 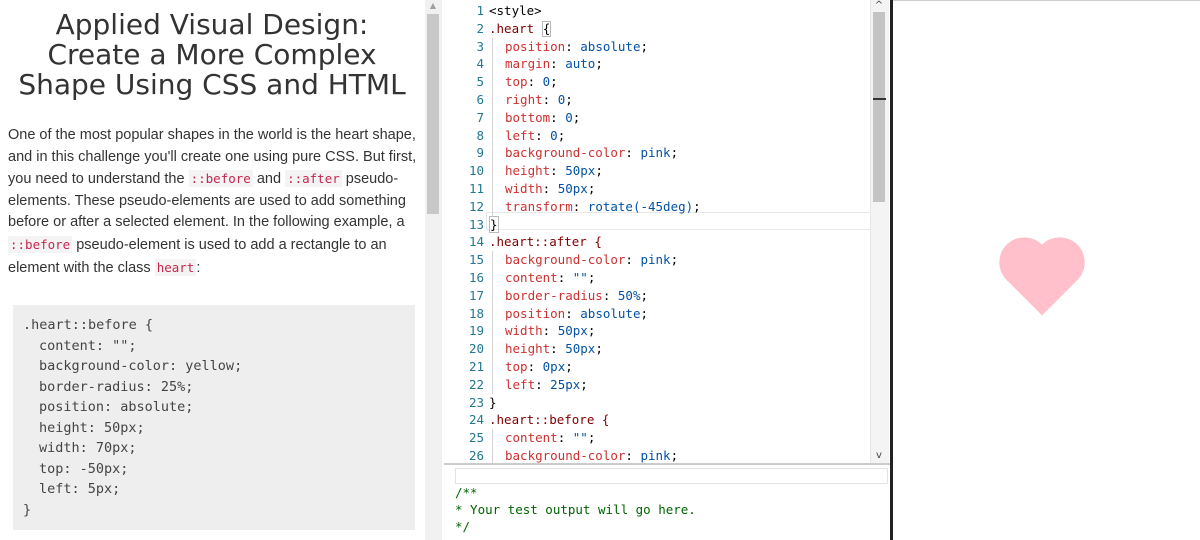 What do you see at coordinates (520, 28) in the screenshot?
I see `code-text: .heart {` at bounding box center [520, 28].